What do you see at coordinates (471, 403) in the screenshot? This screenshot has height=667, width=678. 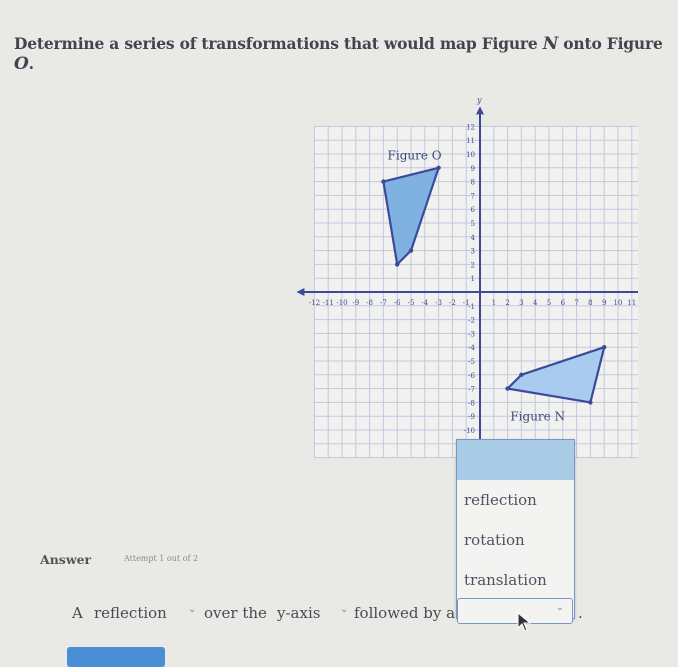 I see `y-tick-label: -8` at bounding box center [471, 403].